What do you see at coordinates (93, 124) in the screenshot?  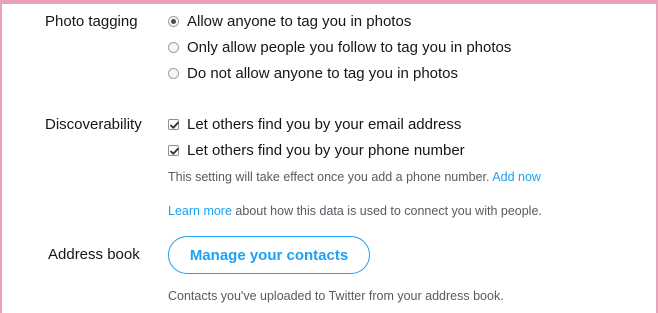 I see `discoverability-label: Discoverability` at bounding box center [93, 124].